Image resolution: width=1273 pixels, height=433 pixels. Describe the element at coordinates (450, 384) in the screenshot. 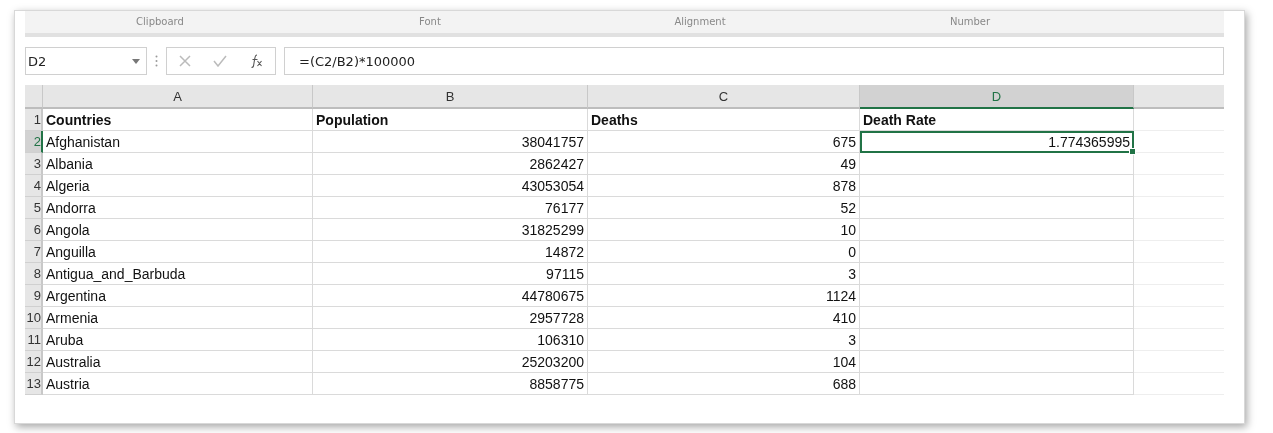

I see `table-cell: 8858775` at that location.